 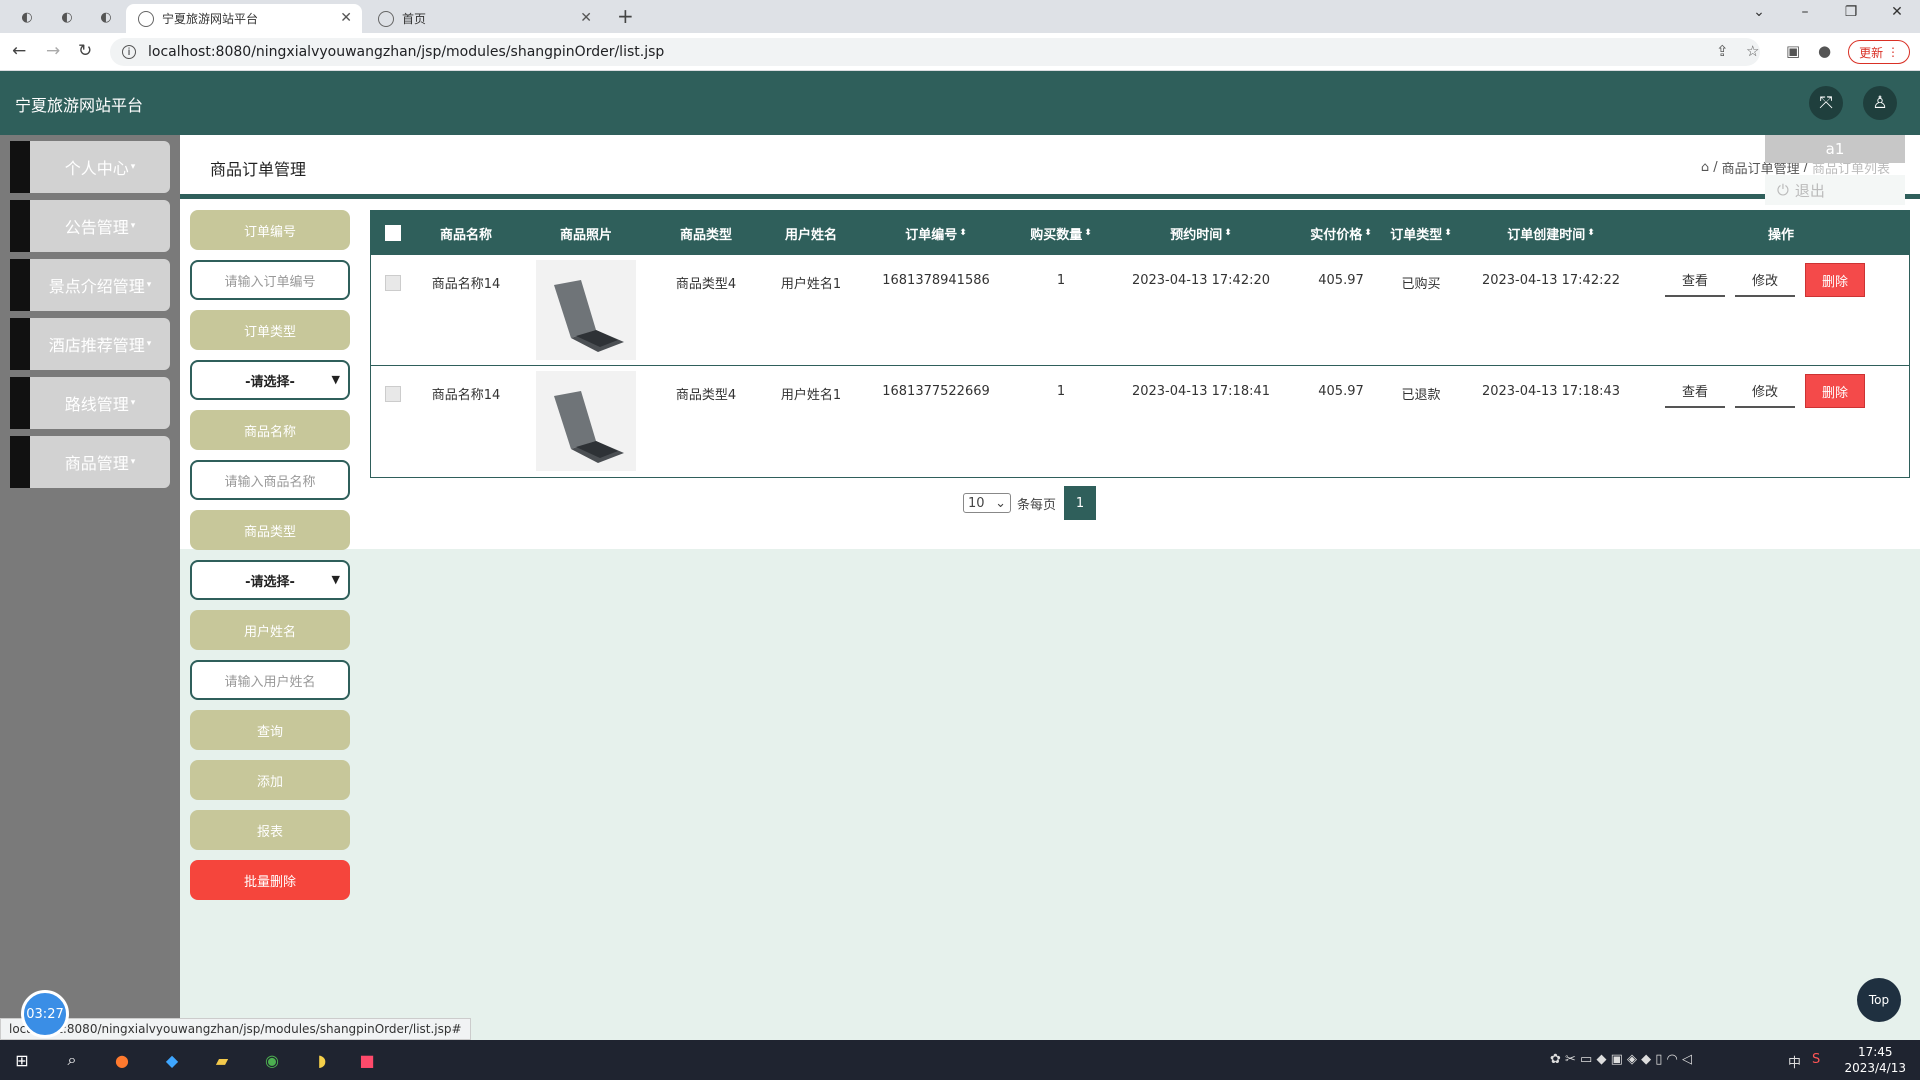 I want to click on sidebar-item-label: 路线管理, so click(x=96, y=404).